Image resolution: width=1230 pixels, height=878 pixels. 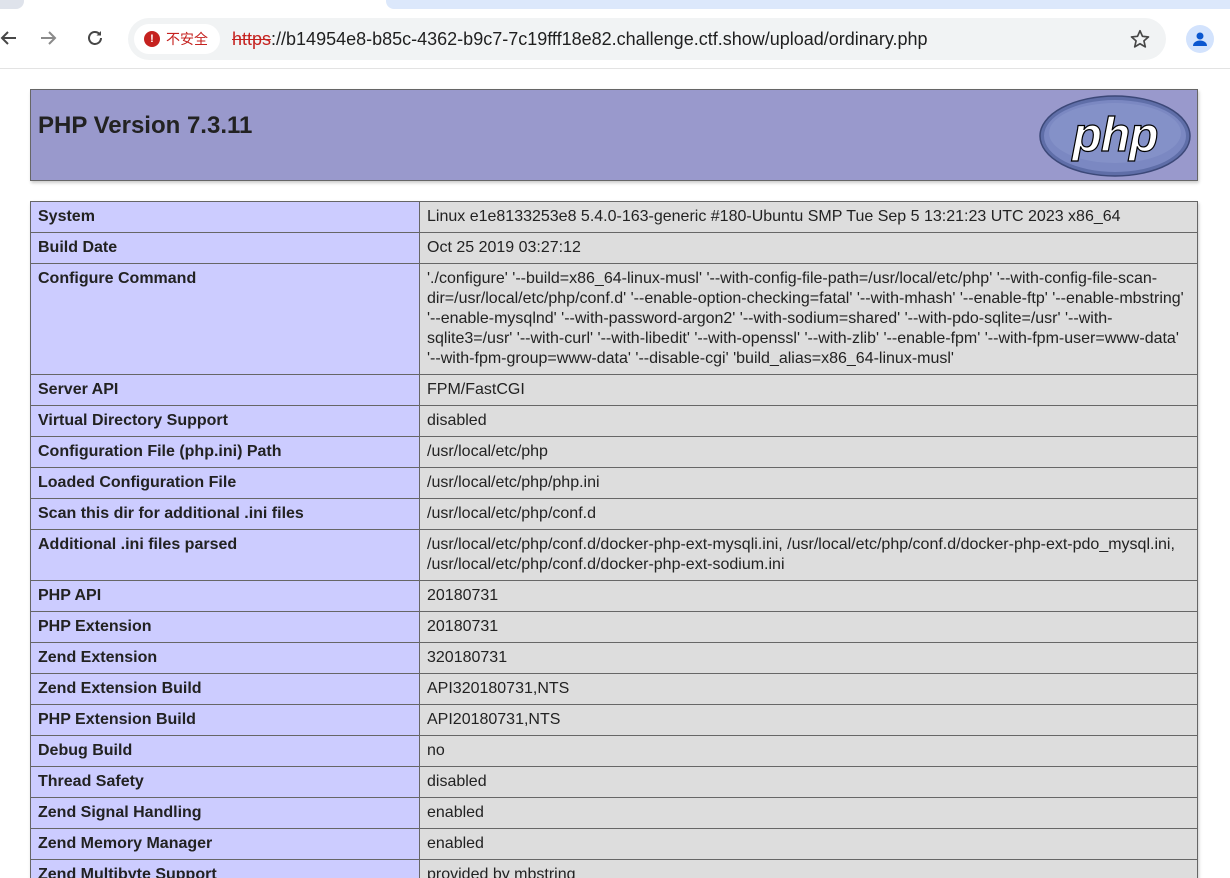 I want to click on table-row: PHP Extension Build API20180731,NTS, so click(x=614, y=720).